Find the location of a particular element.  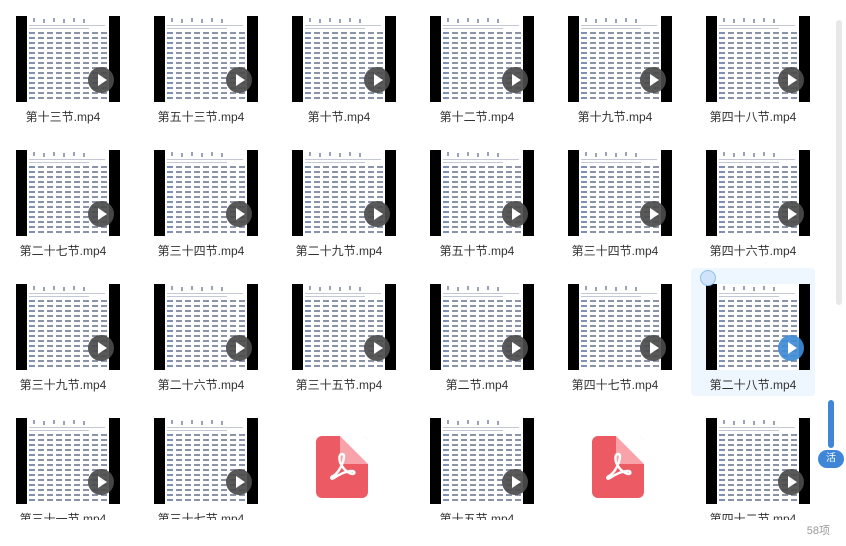

video-file-tile: 第四十七节.mp4 is located at coordinates (615, 332).